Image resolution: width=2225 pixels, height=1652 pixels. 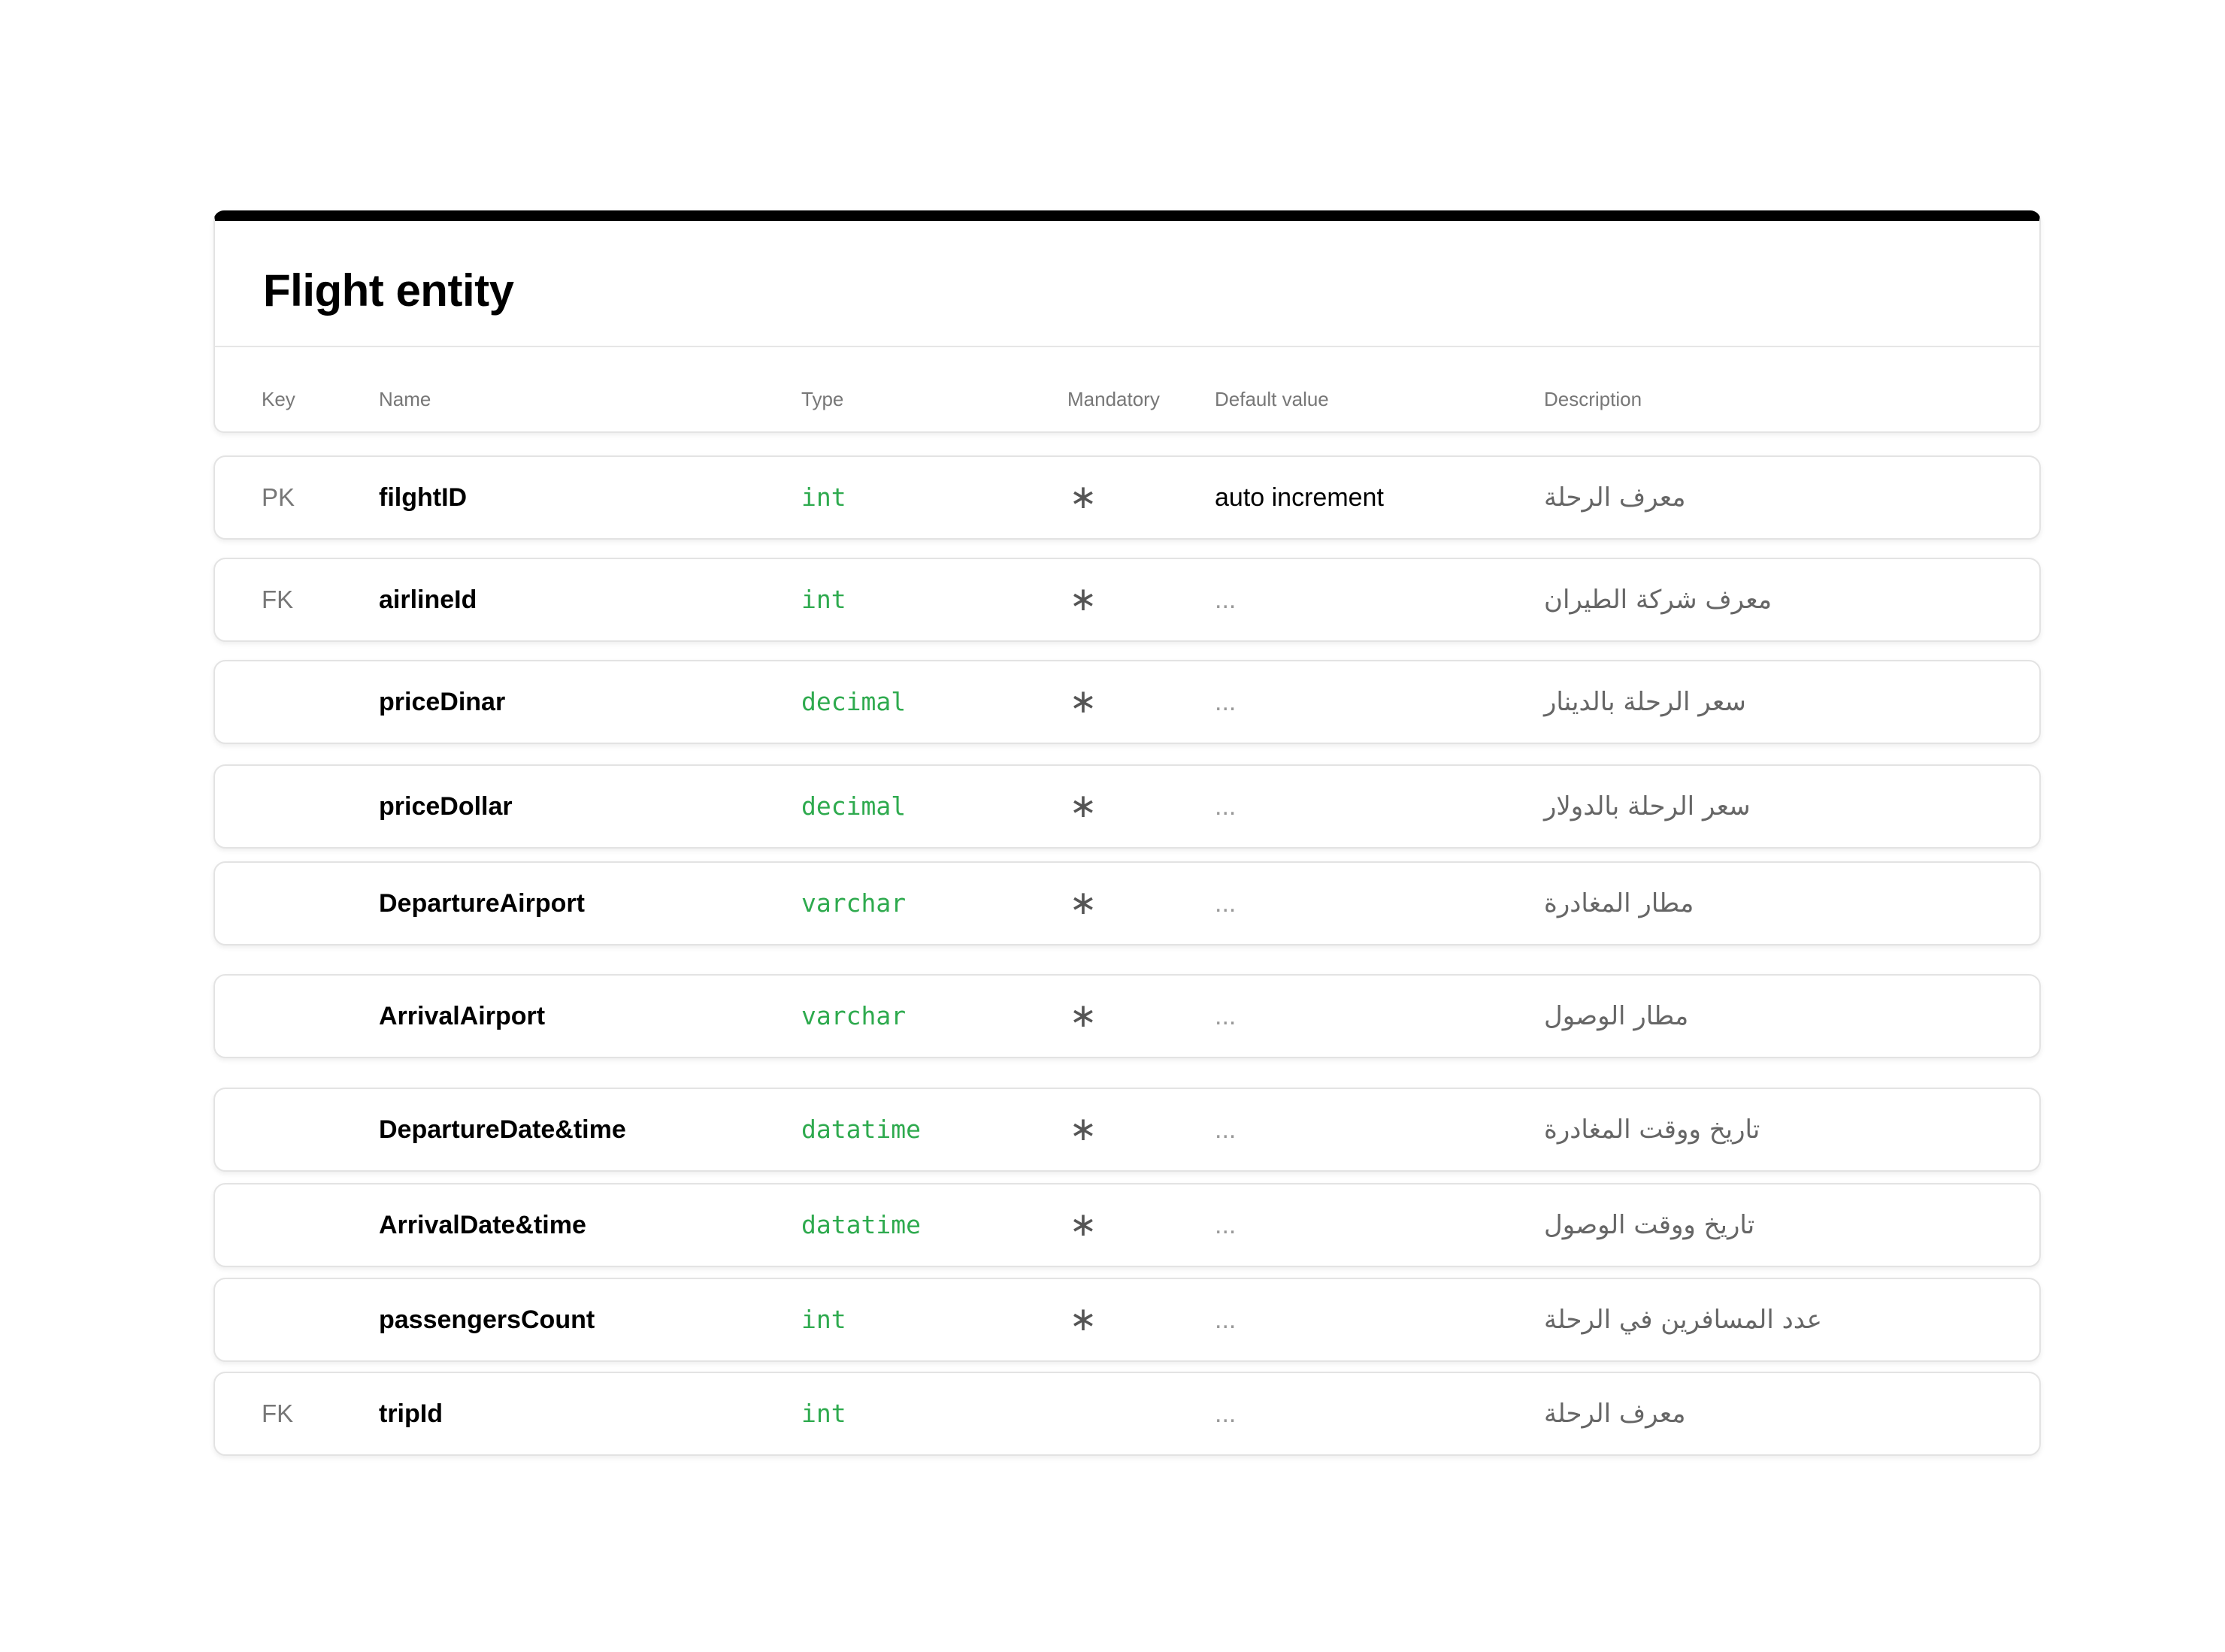 I want to click on row-name: tripId, so click(x=411, y=1414).